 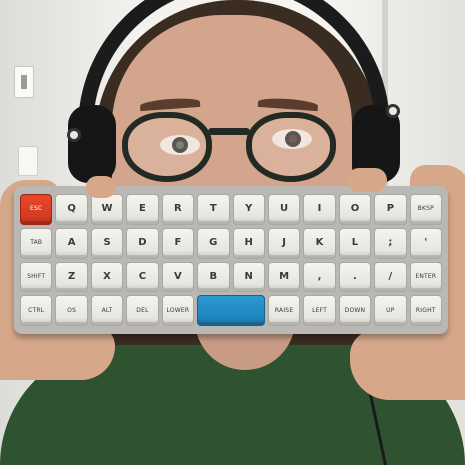 What do you see at coordinates (231, 310) in the screenshot?
I see `key-space` at bounding box center [231, 310].